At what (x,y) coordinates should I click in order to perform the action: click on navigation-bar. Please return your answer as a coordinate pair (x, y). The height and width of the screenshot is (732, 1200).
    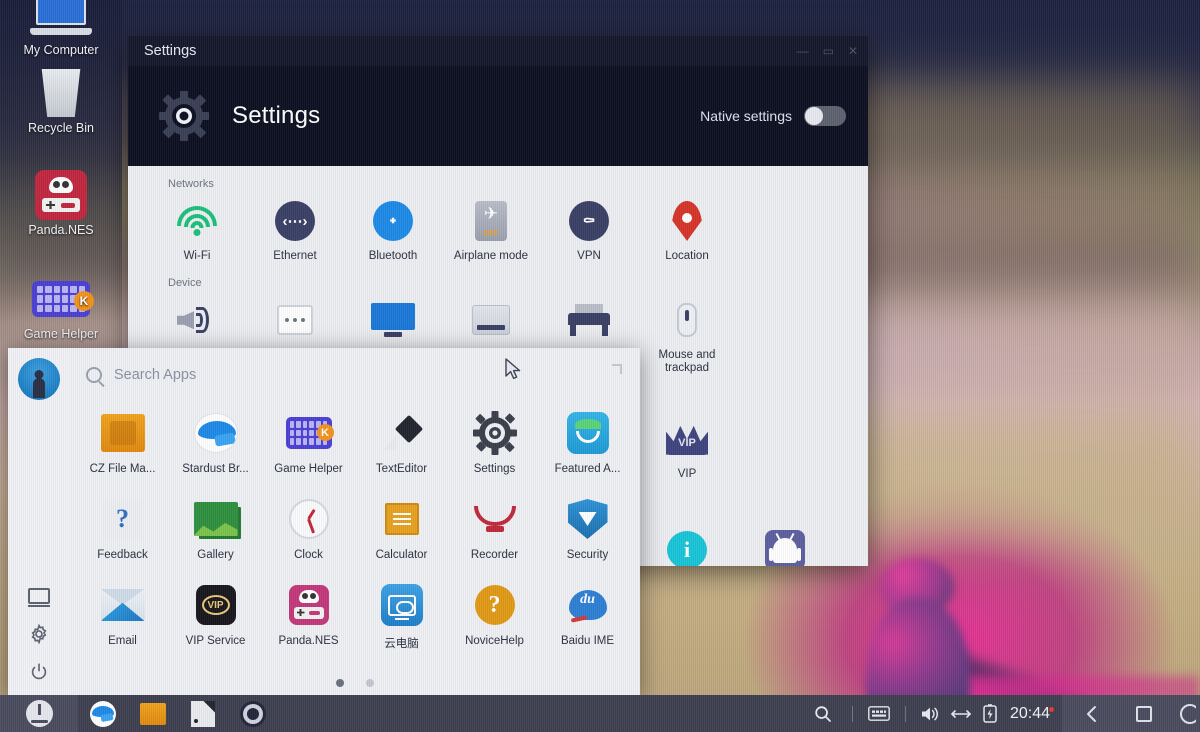
    Looking at the image, I should click on (1131, 713).